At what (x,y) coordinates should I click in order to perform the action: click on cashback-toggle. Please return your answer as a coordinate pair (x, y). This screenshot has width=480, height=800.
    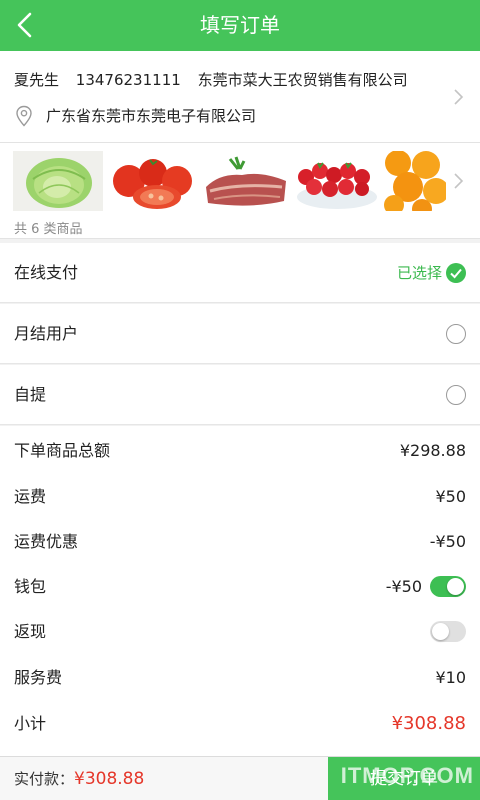
    Looking at the image, I should click on (448, 631).